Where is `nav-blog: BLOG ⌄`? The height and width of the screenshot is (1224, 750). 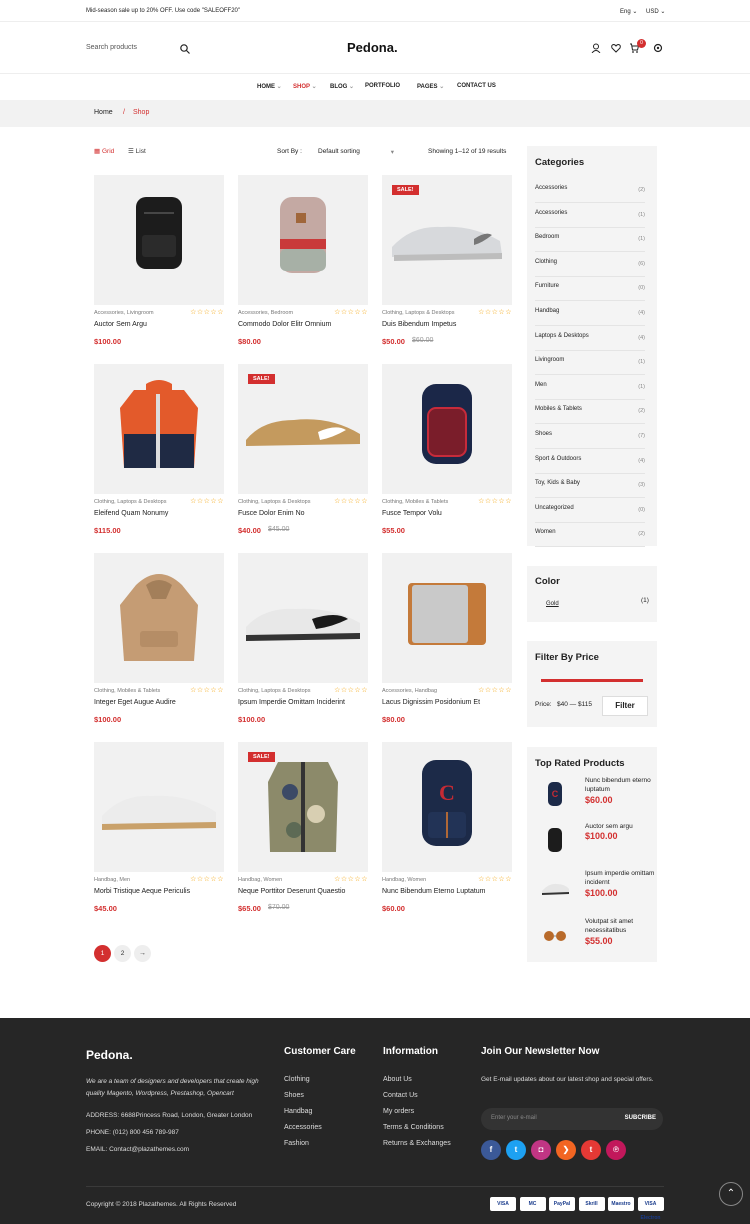 nav-blog: BLOG ⌄ is located at coordinates (342, 86).